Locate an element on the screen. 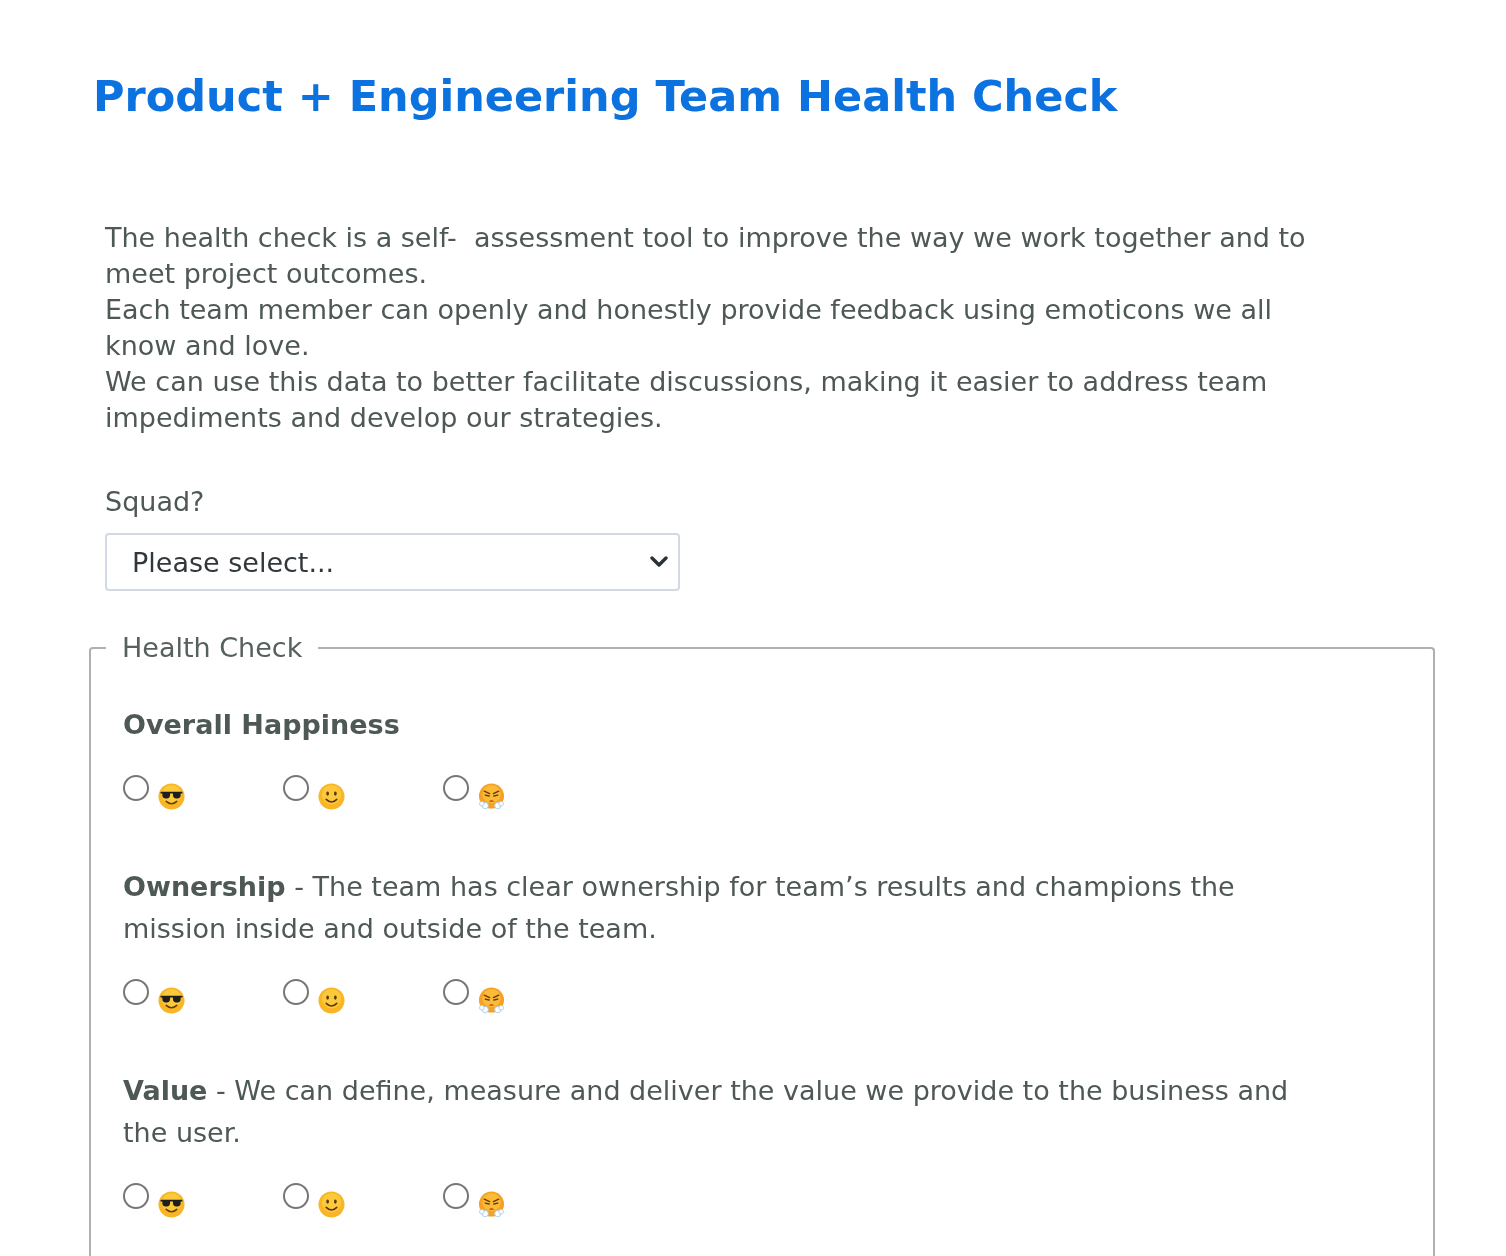  chevron-down-icon is located at coordinates (659, 562).